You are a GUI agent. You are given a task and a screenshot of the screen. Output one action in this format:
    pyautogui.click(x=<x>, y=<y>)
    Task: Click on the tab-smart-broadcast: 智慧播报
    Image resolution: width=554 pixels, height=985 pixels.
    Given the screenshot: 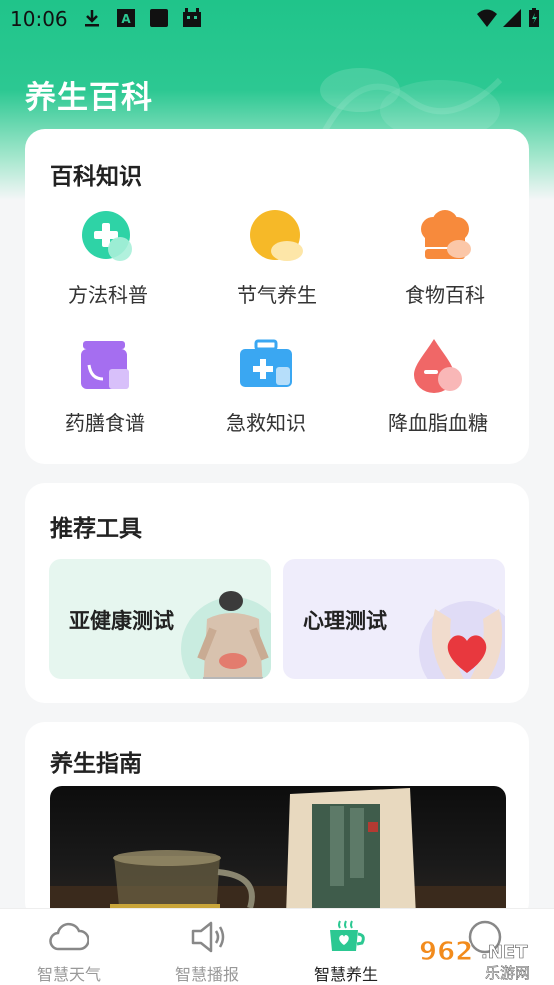 What is the action you would take?
    pyautogui.click(x=207, y=947)
    